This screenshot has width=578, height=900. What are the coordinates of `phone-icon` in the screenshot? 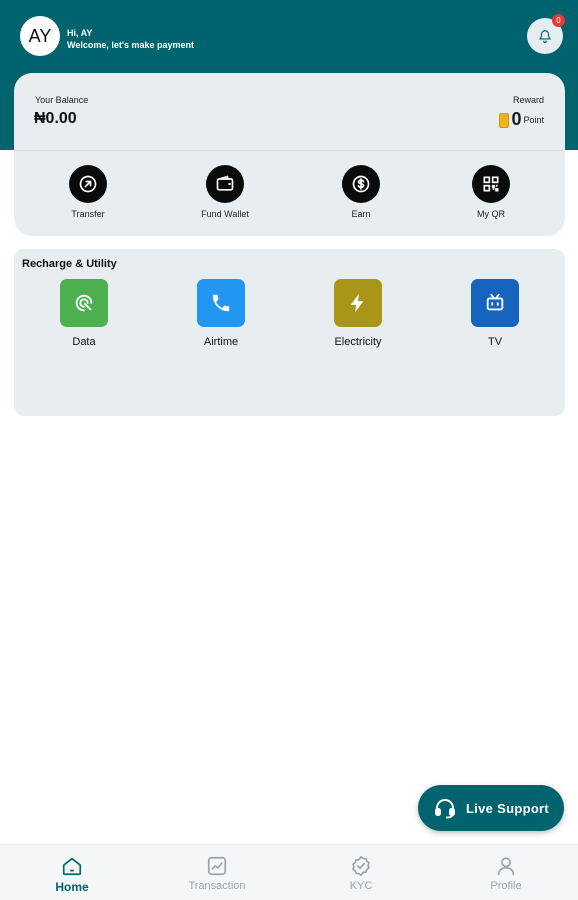 It's located at (221, 303).